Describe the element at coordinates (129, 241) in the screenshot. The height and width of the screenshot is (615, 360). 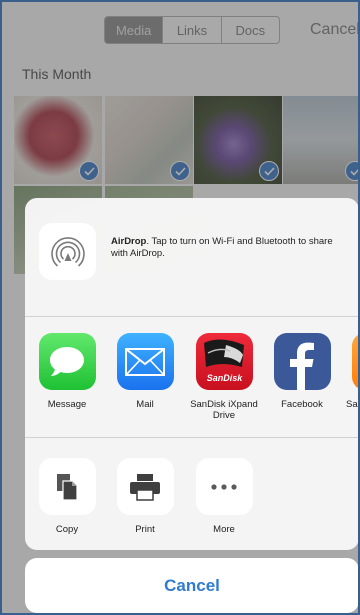
I see `airdrop-title: AirDrop` at that location.